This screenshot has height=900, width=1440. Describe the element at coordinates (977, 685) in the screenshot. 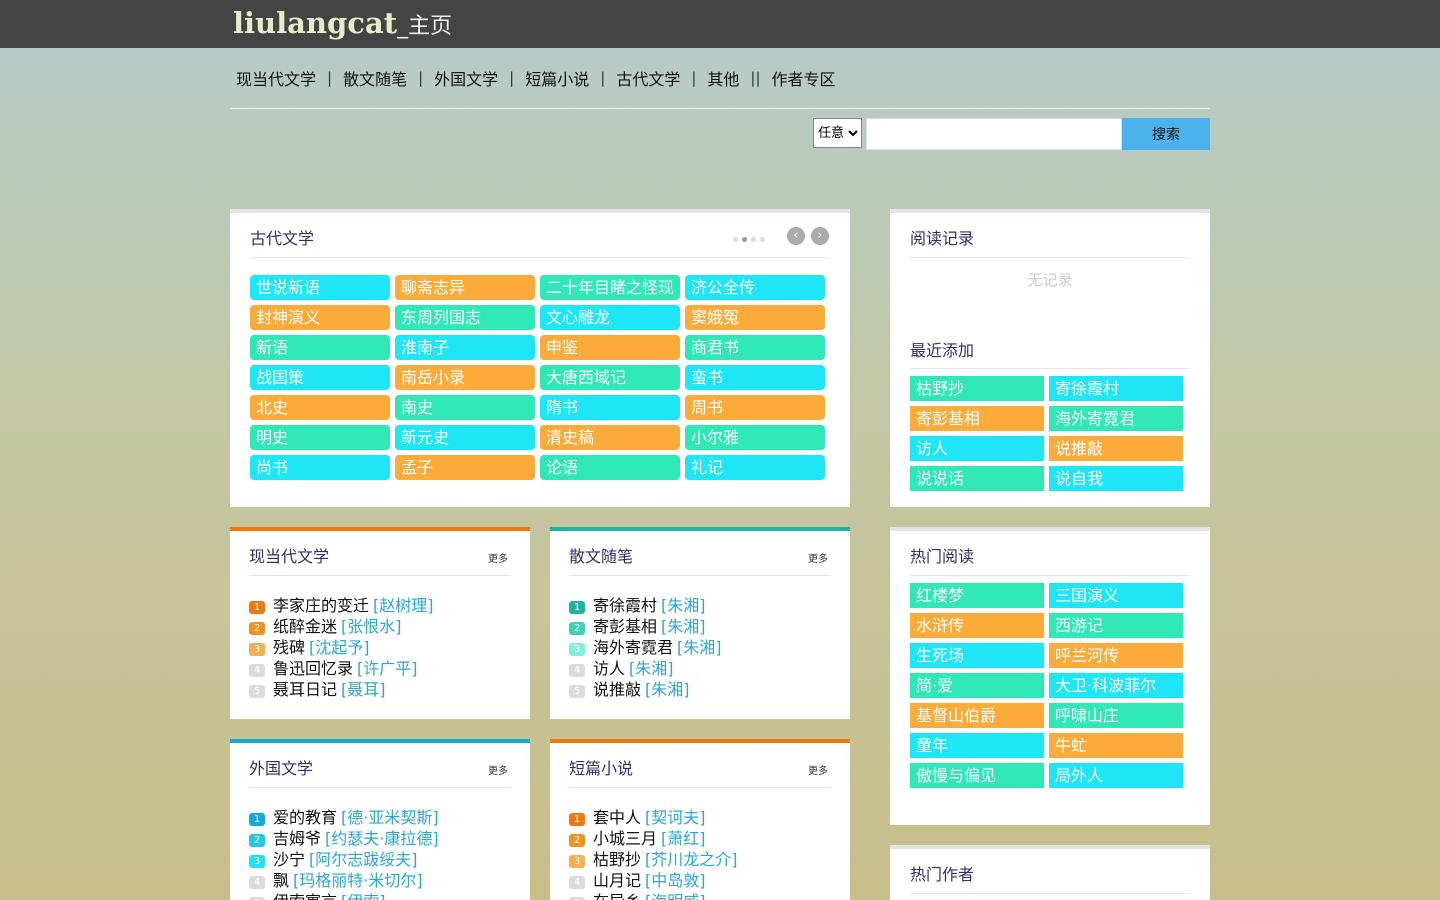

I see `book-tag: 简·爱` at that location.